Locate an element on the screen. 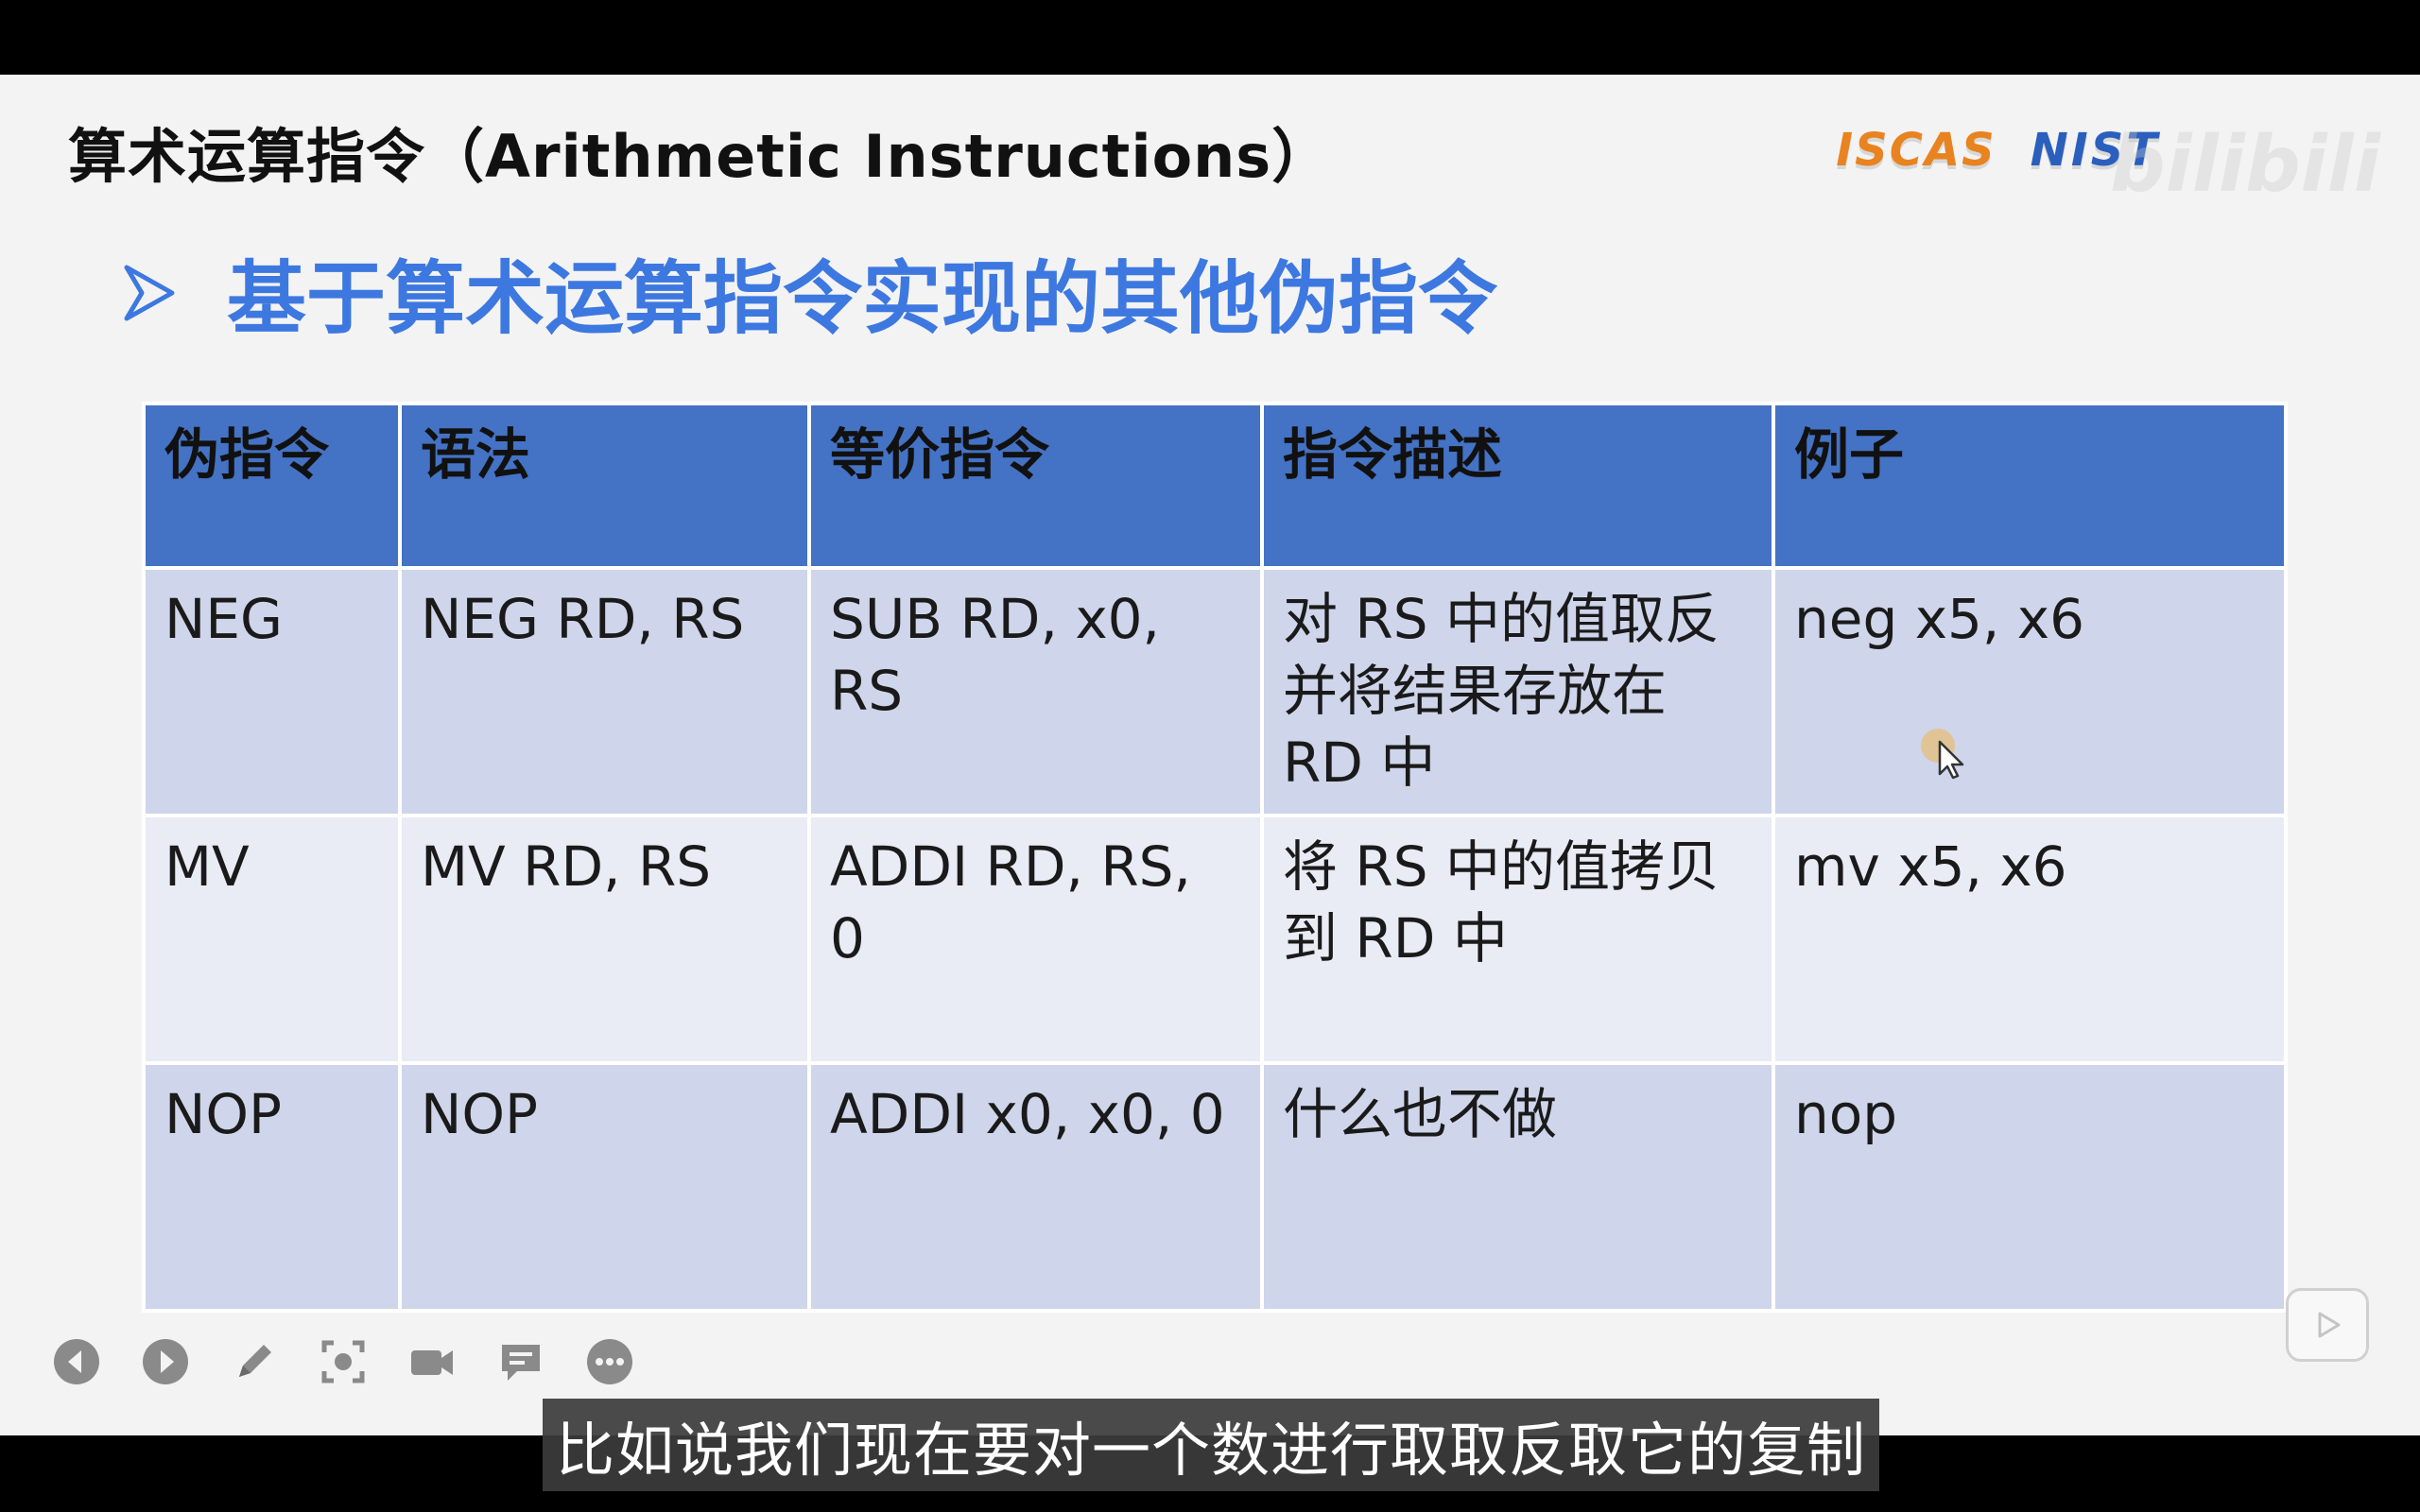 This screenshot has width=2420, height=1512. cell-example: neg x5, x6 is located at coordinates (2030, 691).